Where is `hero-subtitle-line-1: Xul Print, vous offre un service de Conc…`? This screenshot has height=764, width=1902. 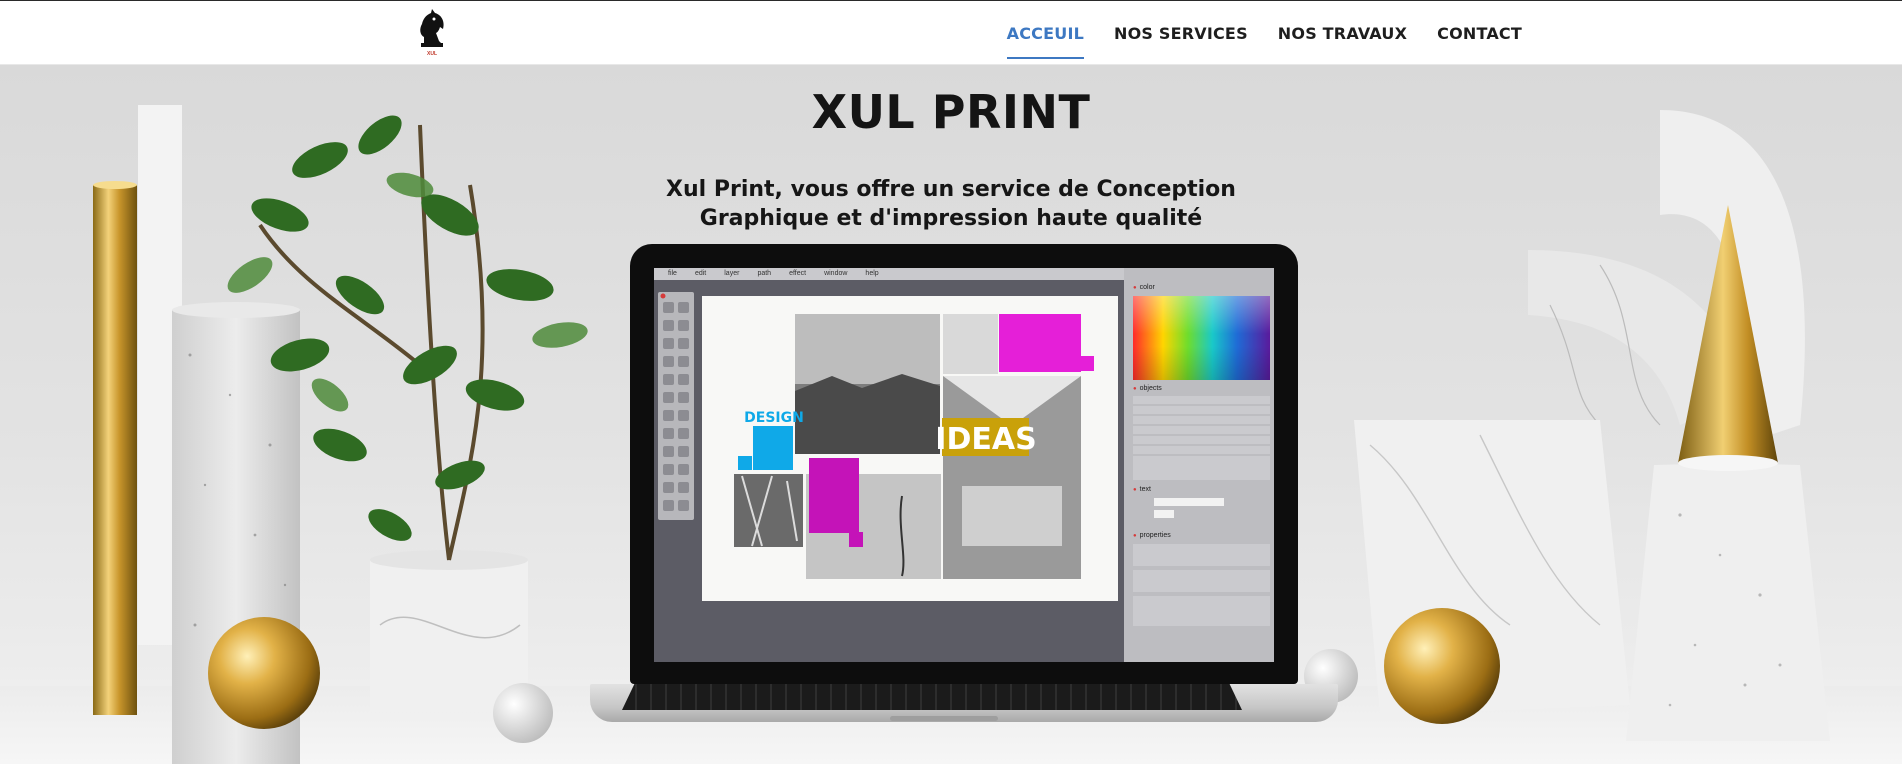 hero-subtitle-line-1: Xul Print, vous offre un service de Conc… is located at coordinates (951, 189).